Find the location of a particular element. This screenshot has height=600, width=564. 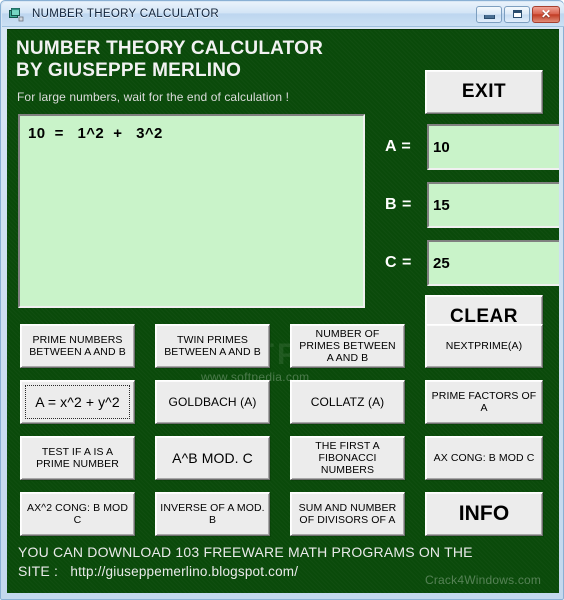

twin-primes-between-a-and-b-button: TWIN PRIMES BETWEEN A AND B is located at coordinates (212, 346).